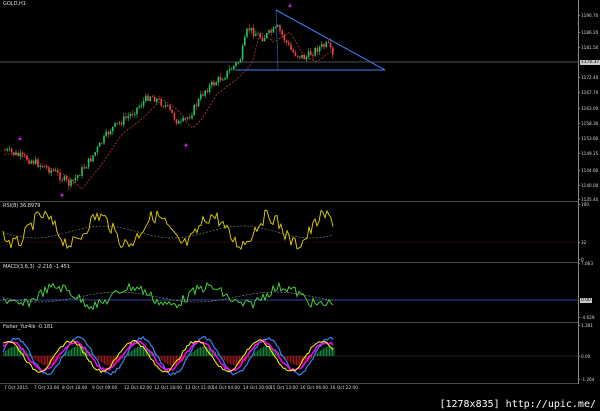 Image resolution: width=600 pixels, height=411 pixels. Describe the element at coordinates (588, 170) in the screenshot. I see `price-axis-tick: 1144.60` at that location.